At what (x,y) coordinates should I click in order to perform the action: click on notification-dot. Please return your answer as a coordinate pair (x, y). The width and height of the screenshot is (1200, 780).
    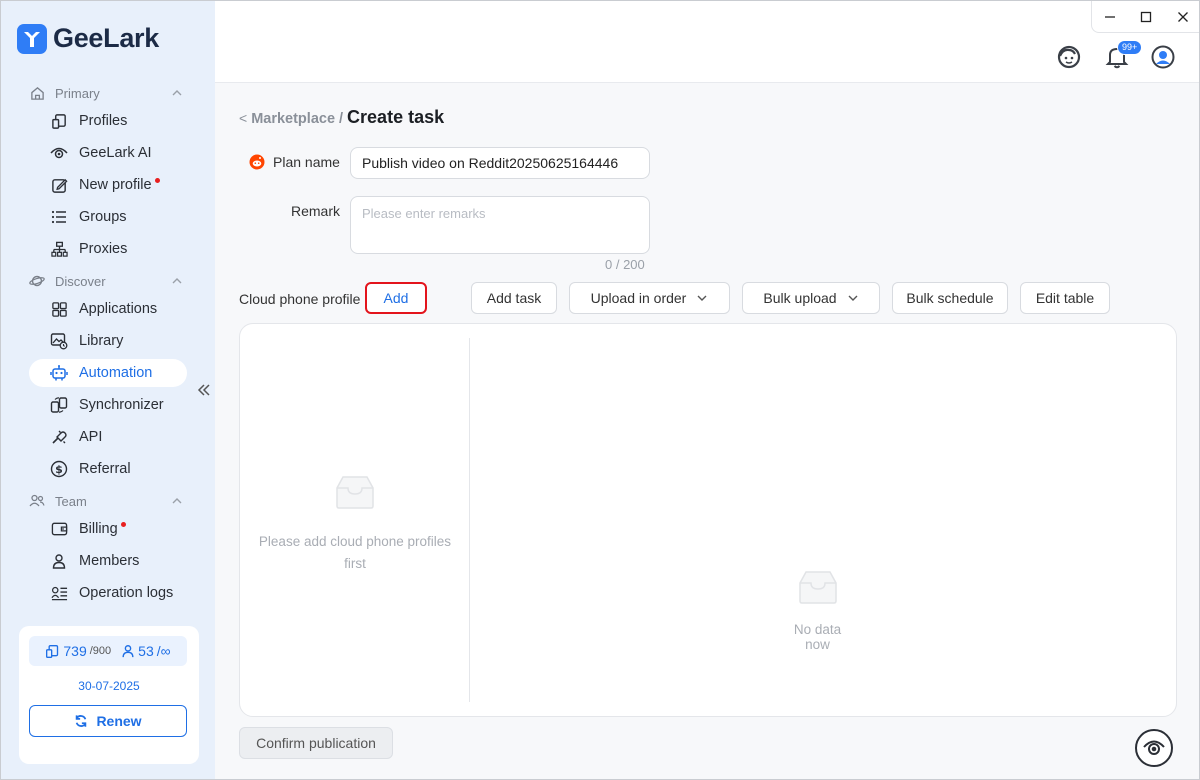
    Looking at the image, I should click on (123, 524).